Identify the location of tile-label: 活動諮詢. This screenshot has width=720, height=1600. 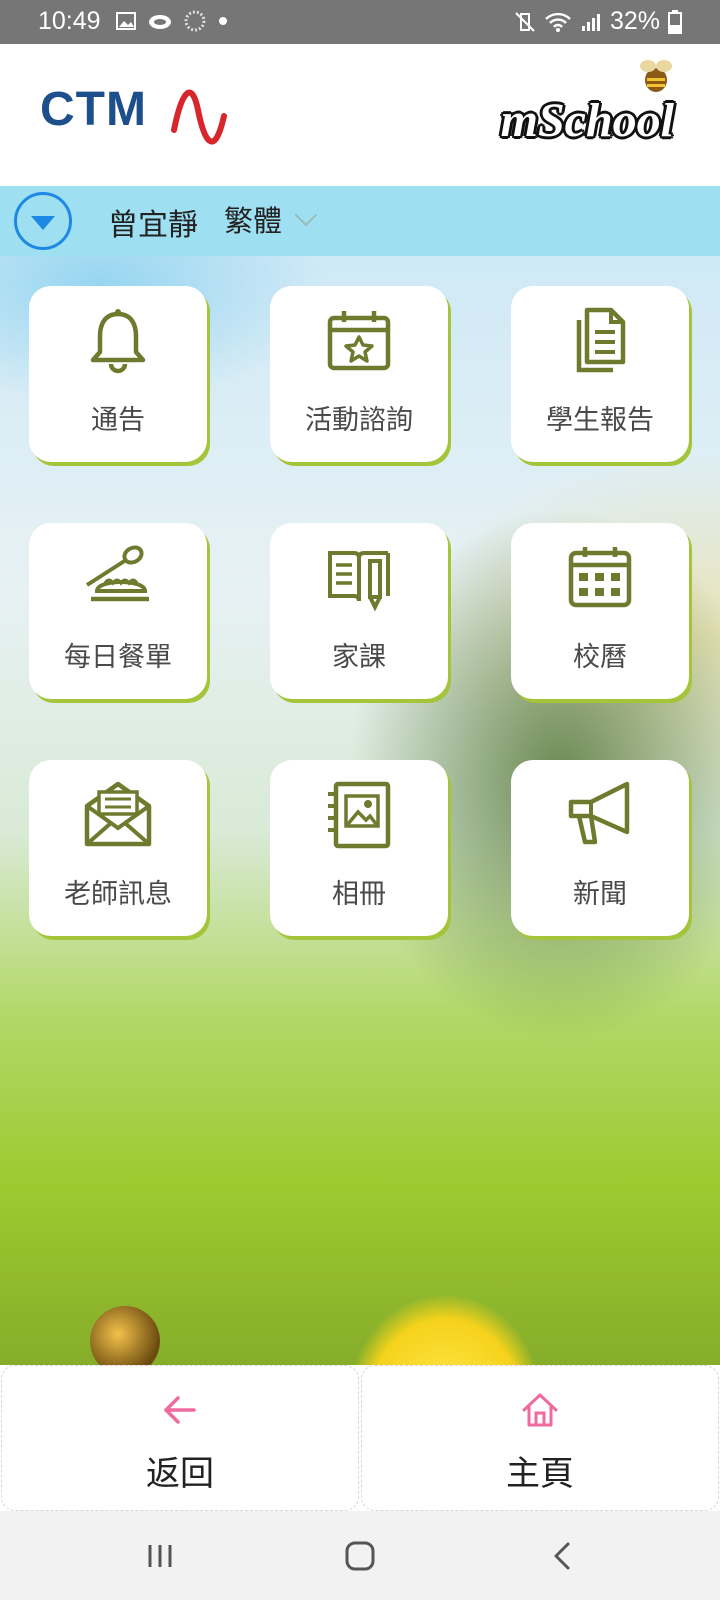
(359, 420).